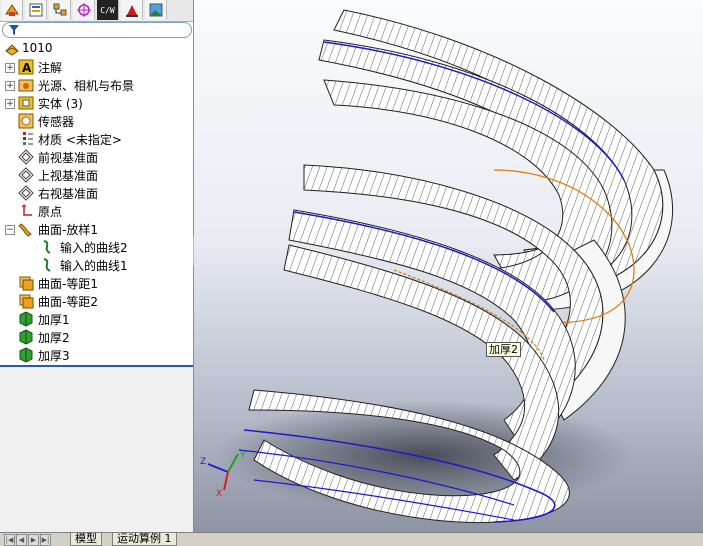 This screenshot has height=546, width=703. What do you see at coordinates (10, 230) in the screenshot?
I see `collapse-toggle: −` at bounding box center [10, 230].